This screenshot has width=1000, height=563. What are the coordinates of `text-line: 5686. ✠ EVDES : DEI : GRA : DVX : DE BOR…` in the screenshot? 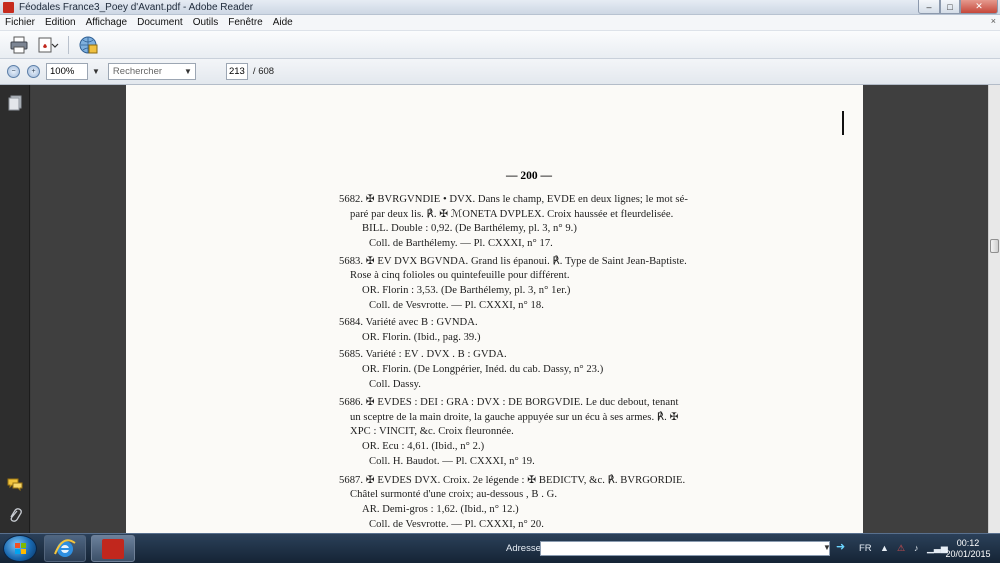 It's located at (509, 402).